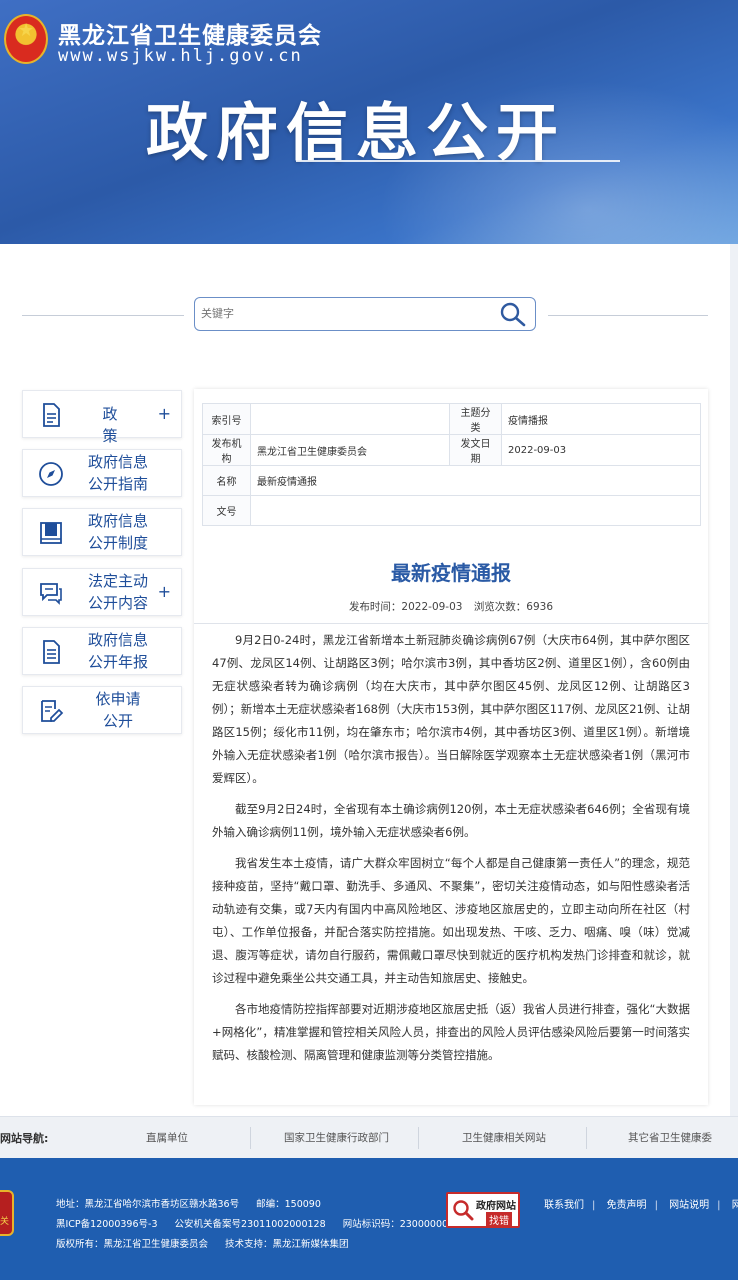 The image size is (738, 1280). Describe the element at coordinates (250, 1224) in the screenshot. I see `footer-police-record: 公安机关备案号23011002000128` at that location.